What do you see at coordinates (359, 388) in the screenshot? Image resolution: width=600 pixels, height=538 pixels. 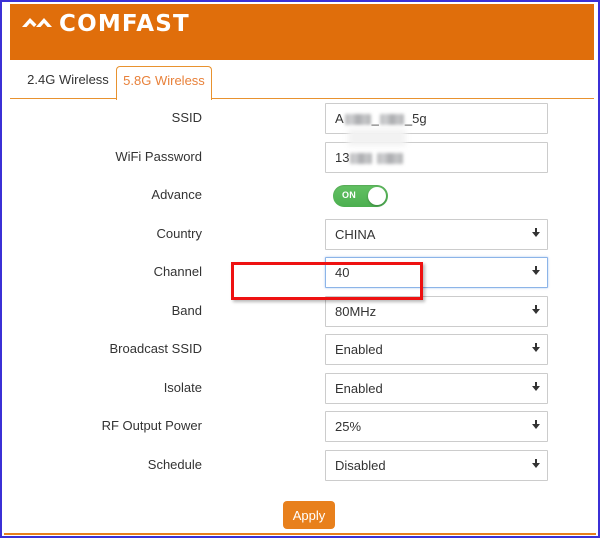 I see `isolate-value: Enabled` at bounding box center [359, 388].